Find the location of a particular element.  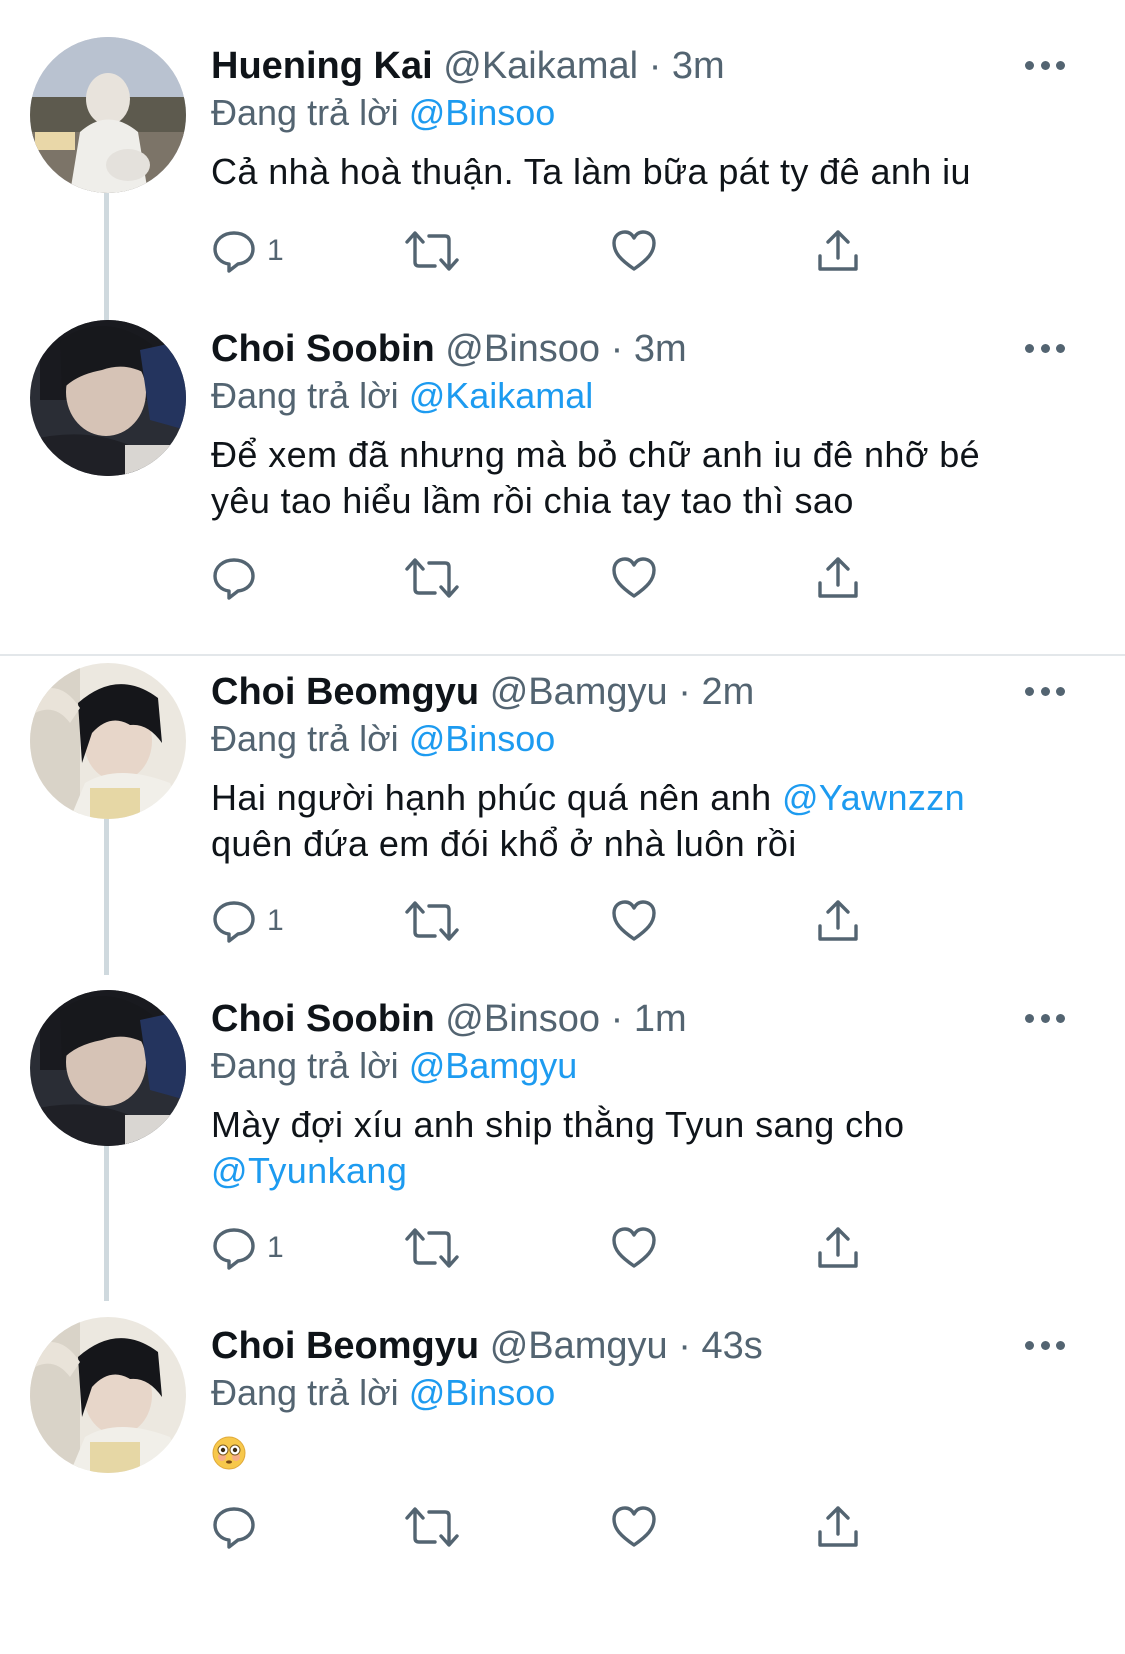

conversation-divider is located at coordinates (562, 655).